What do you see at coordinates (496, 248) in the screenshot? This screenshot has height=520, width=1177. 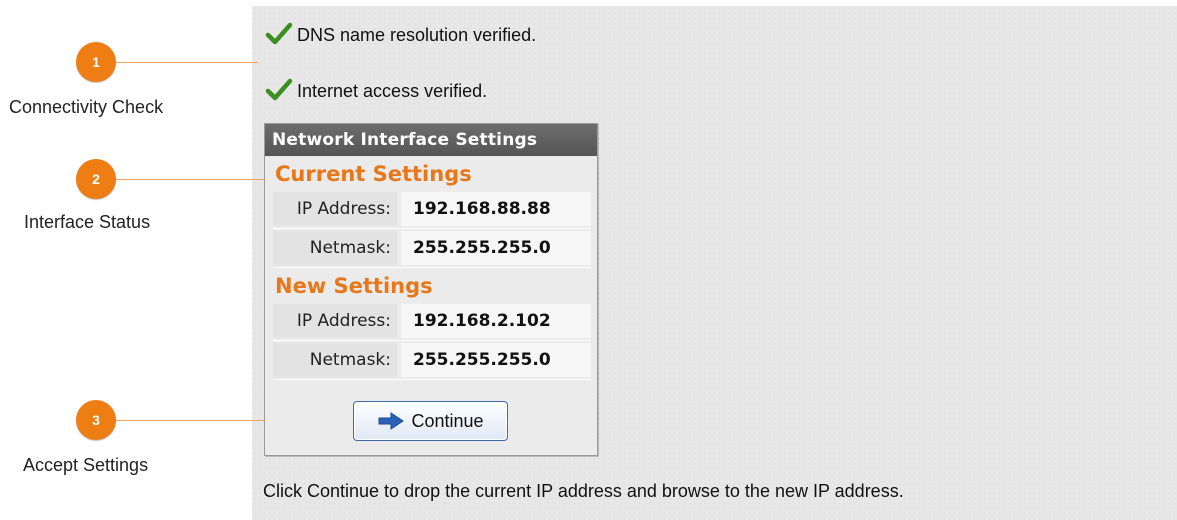 I see `current-netmask-value: 255.255.255.0` at bounding box center [496, 248].